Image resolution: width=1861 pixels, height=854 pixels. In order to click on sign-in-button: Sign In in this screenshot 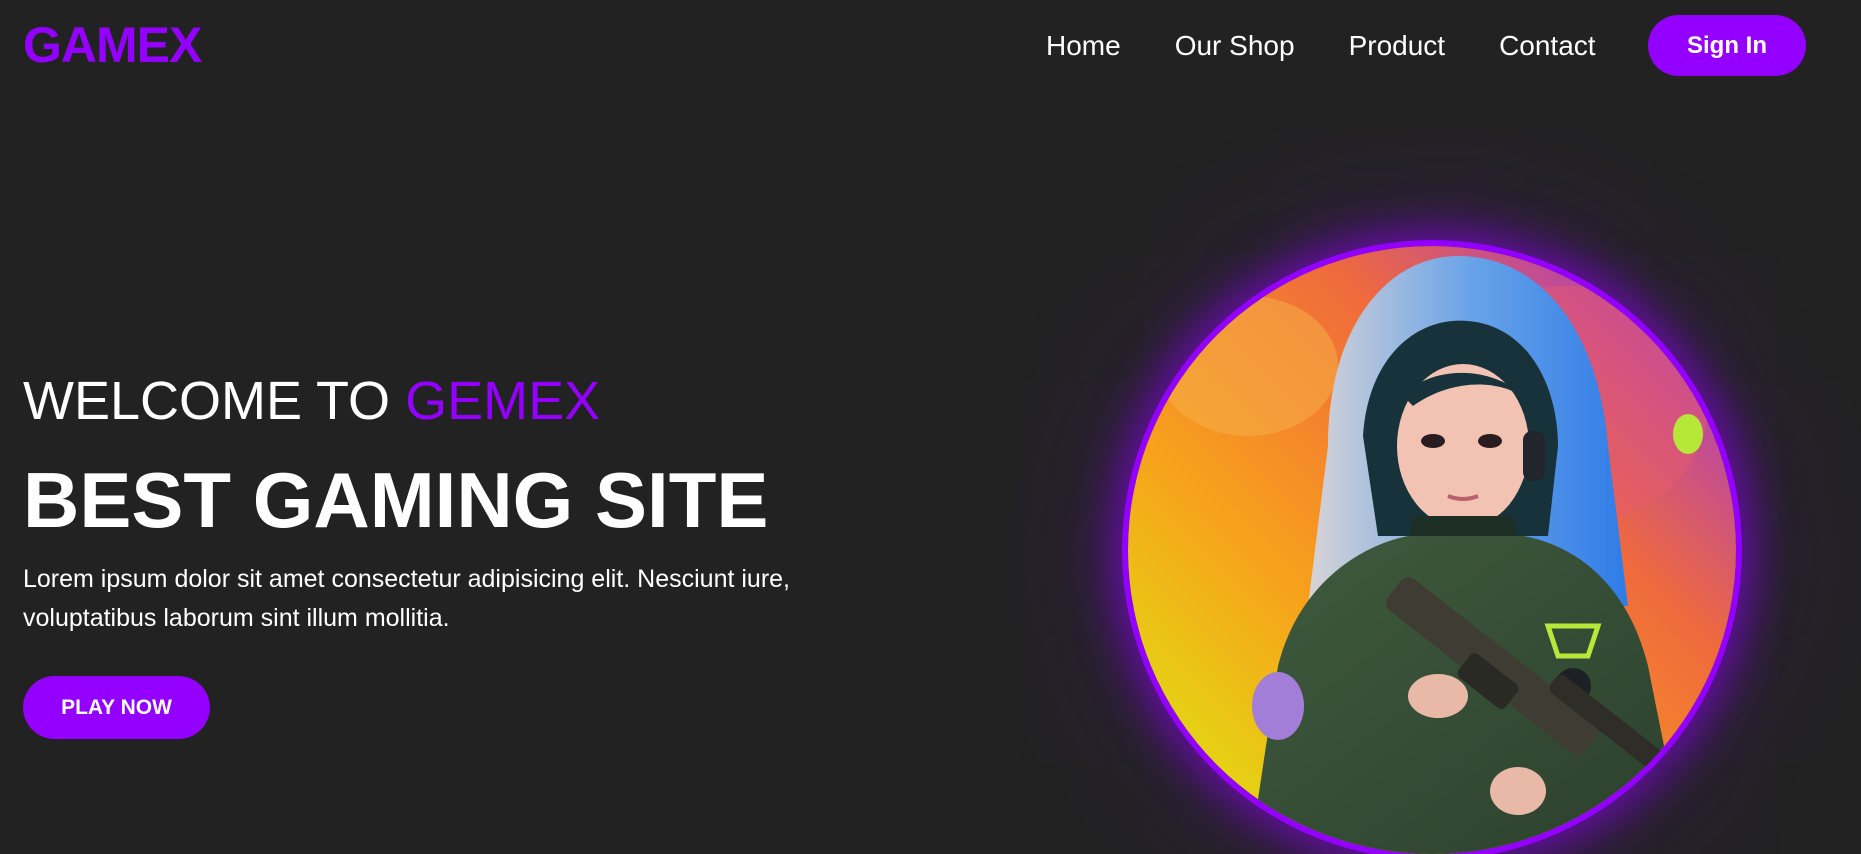, I will do `click(1727, 45)`.